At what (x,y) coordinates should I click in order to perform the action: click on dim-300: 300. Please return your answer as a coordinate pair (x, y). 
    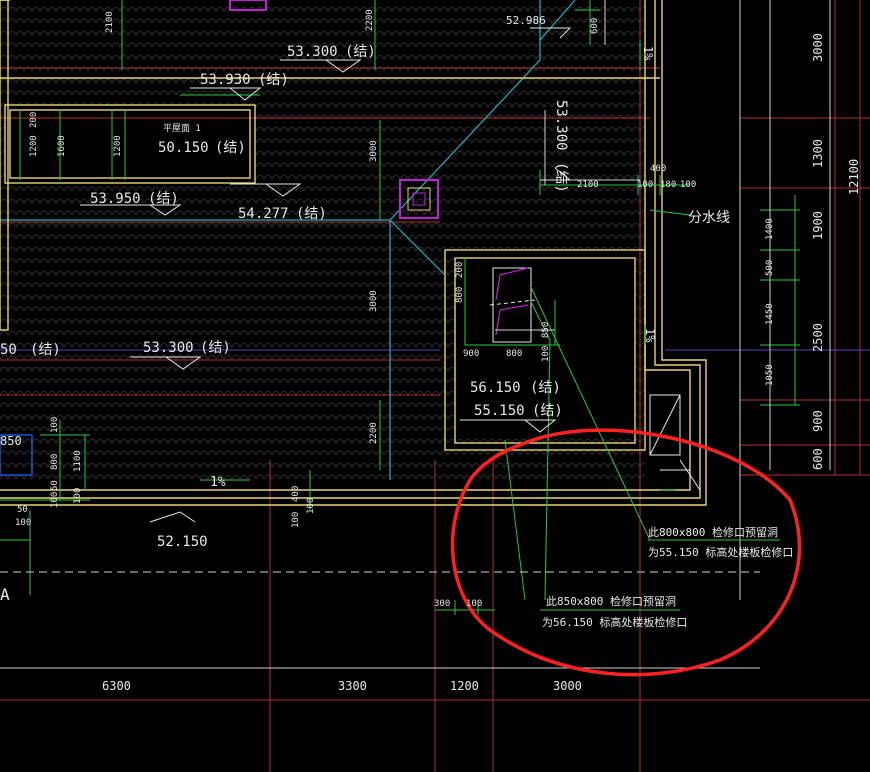
    Looking at the image, I should click on (442, 604).